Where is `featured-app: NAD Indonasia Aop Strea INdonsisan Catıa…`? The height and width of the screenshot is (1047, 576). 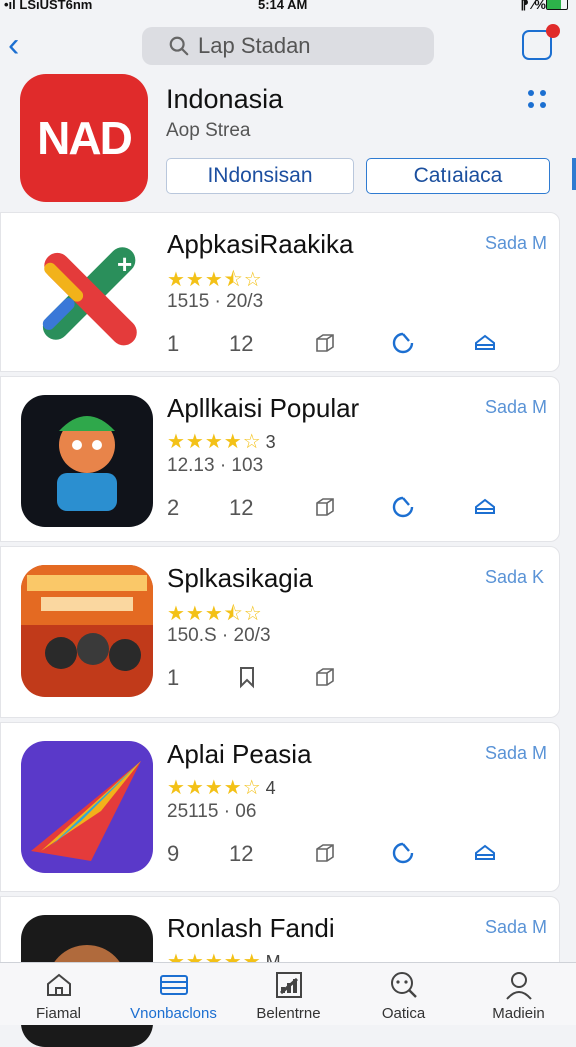 featured-app: NAD Indonasia Aop Strea INdonsisan Catıa… is located at coordinates (288, 142).